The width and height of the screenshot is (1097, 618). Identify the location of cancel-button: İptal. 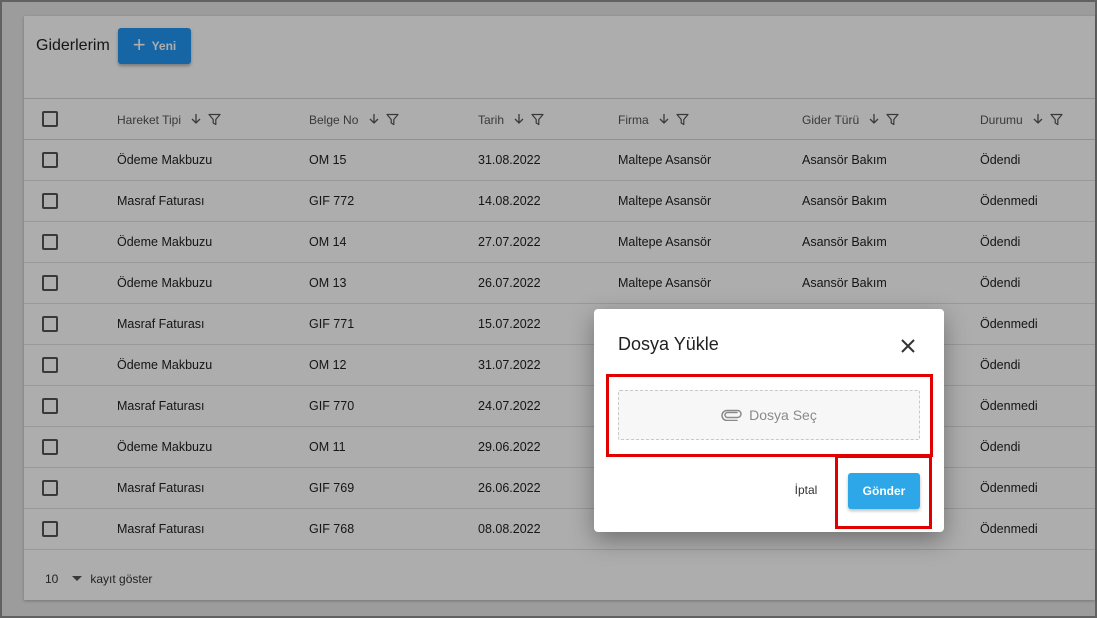
(806, 490).